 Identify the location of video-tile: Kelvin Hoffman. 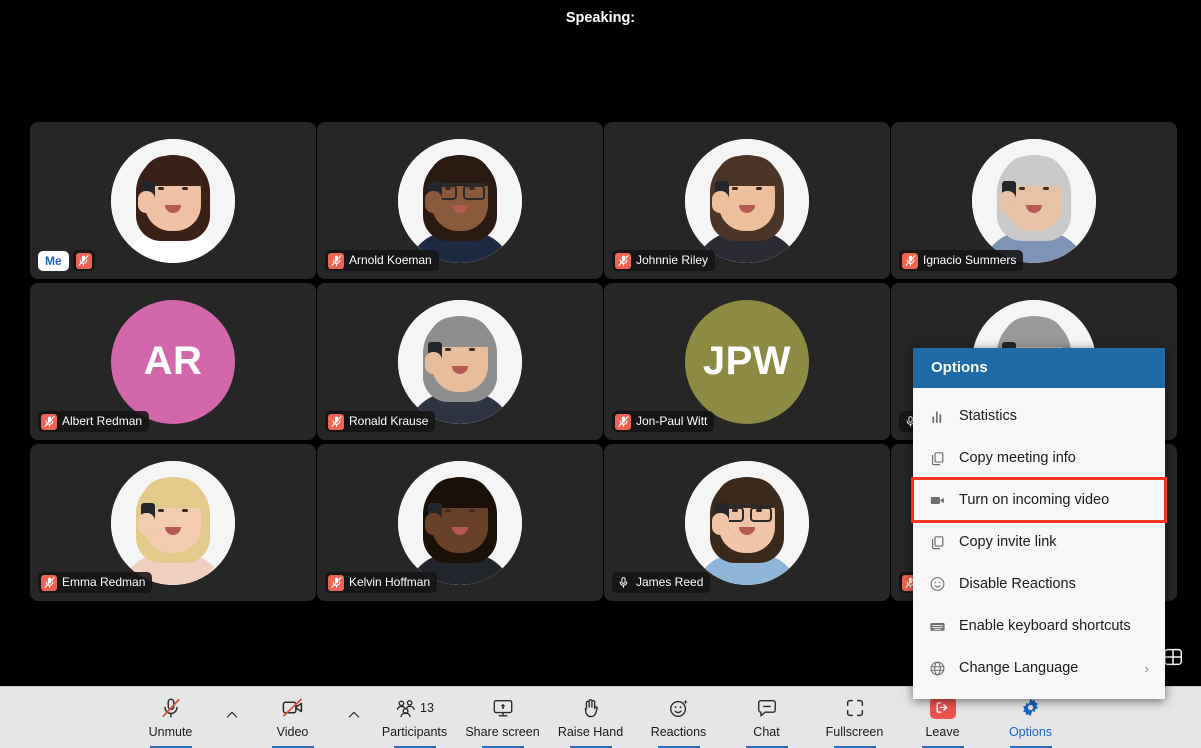
(460, 522).